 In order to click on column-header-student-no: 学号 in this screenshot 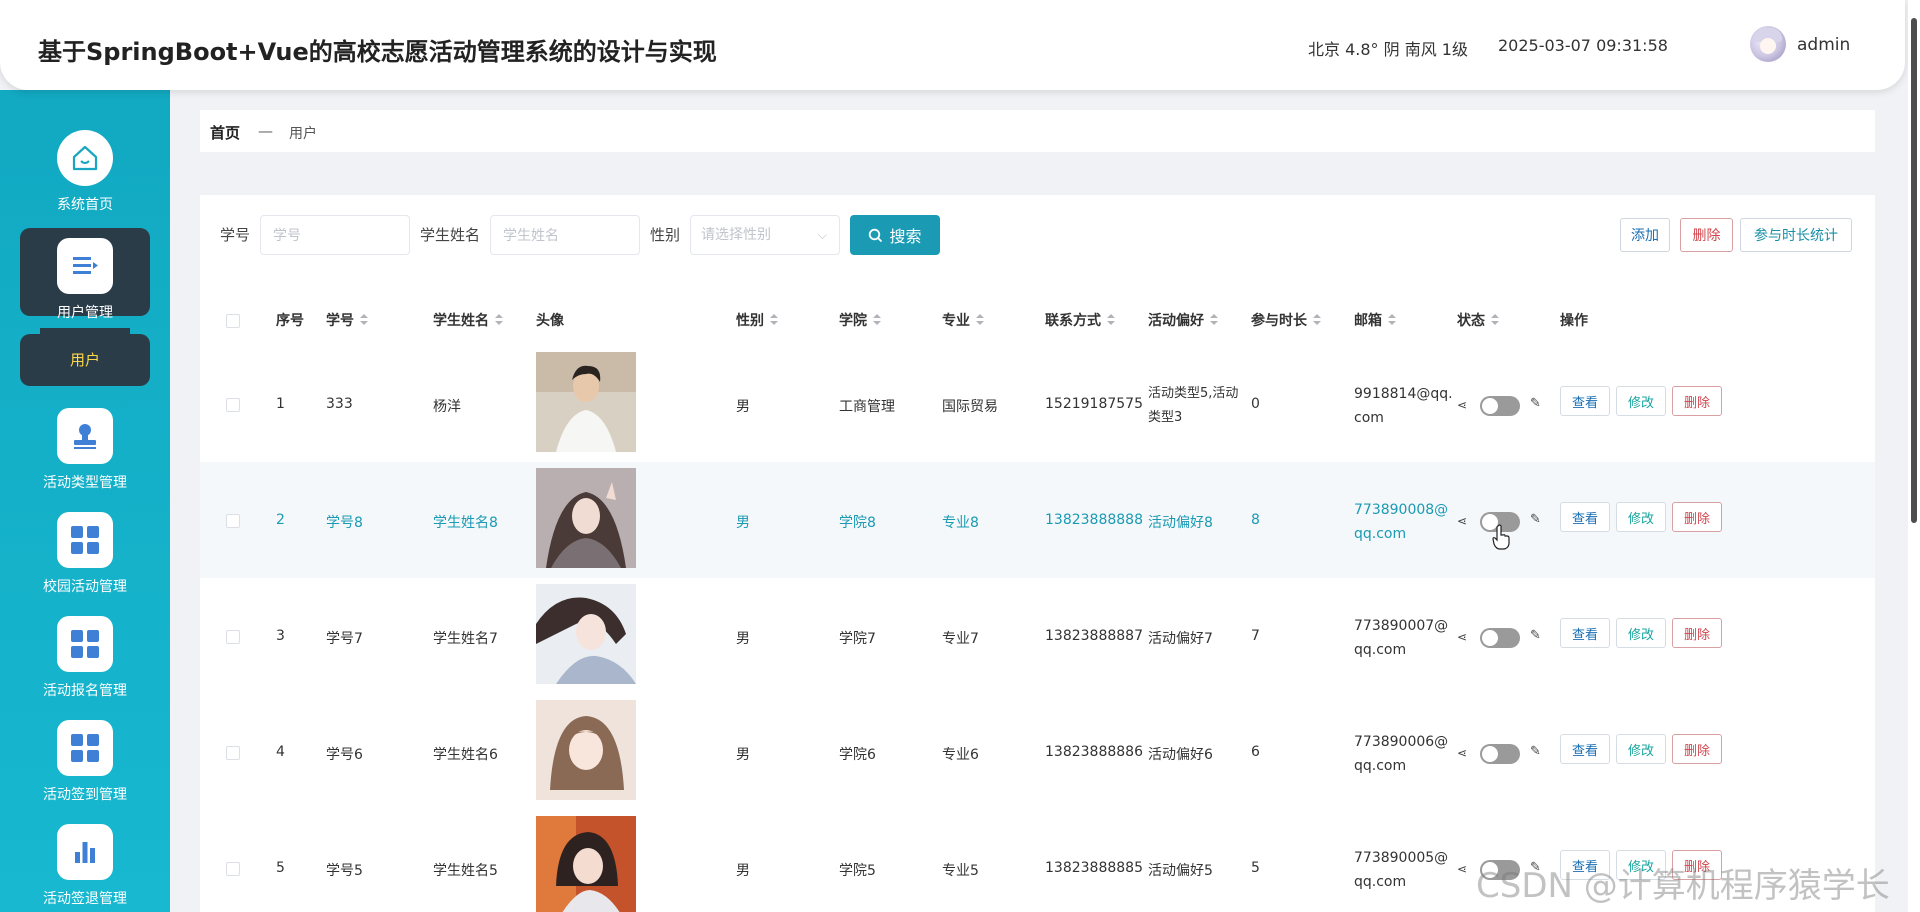, I will do `click(347, 320)`.